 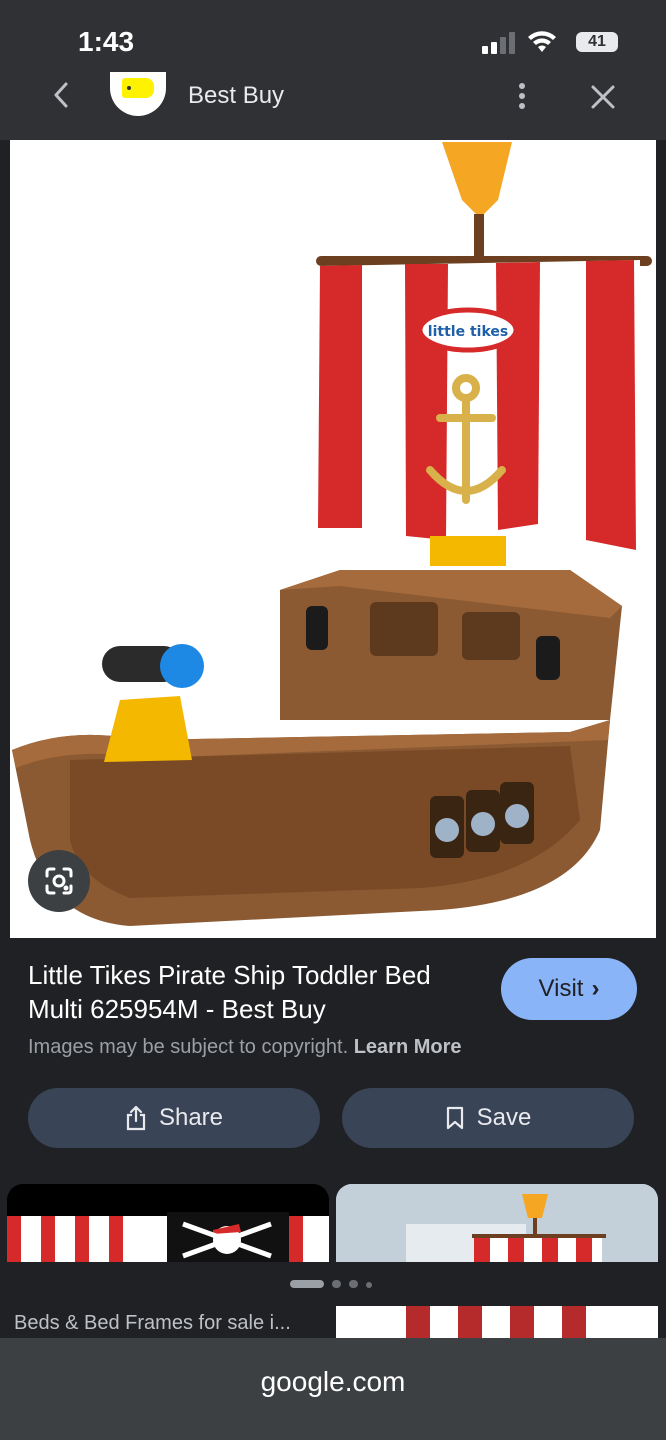 I want to click on sail-logo-text: little tikes, so click(x=468, y=332).